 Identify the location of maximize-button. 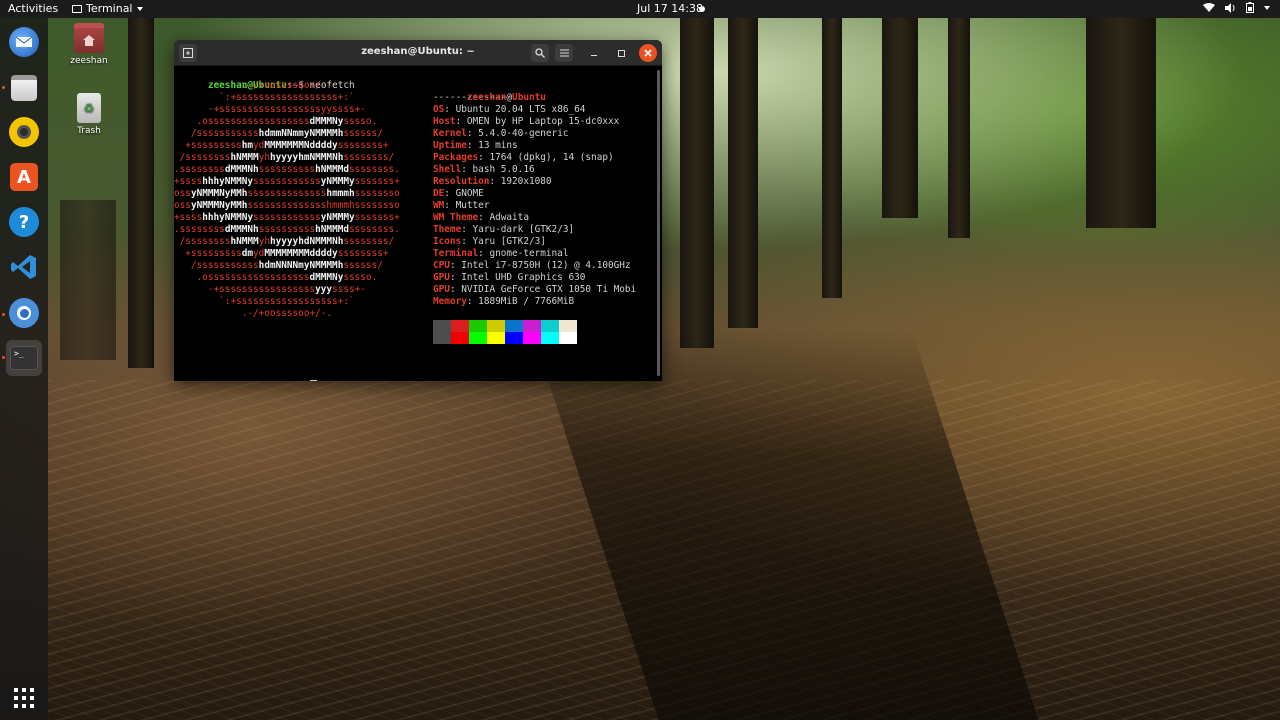
(621, 53).